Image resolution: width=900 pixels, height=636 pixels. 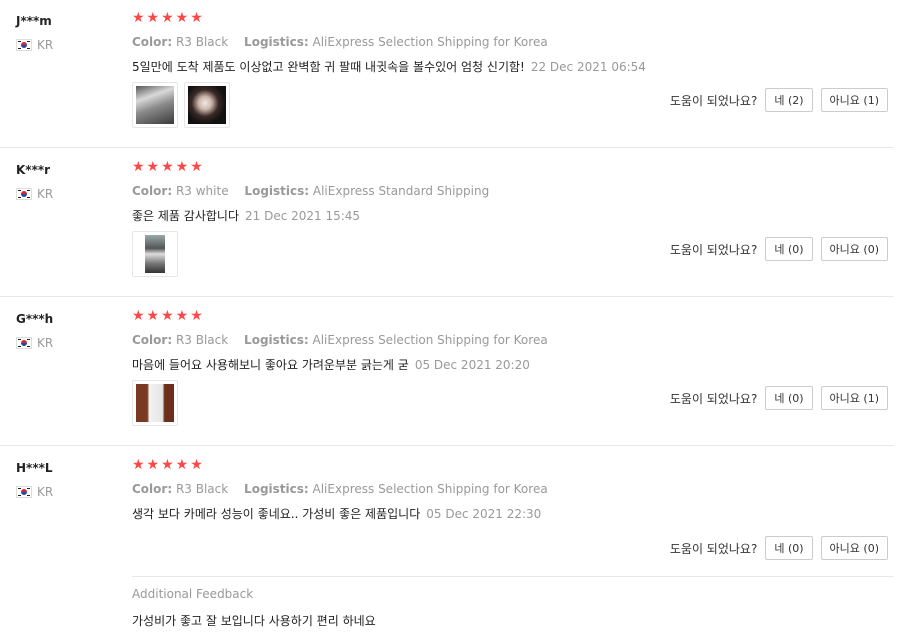 What do you see at coordinates (35, 319) in the screenshot?
I see `reviewer-name: G***h` at bounding box center [35, 319].